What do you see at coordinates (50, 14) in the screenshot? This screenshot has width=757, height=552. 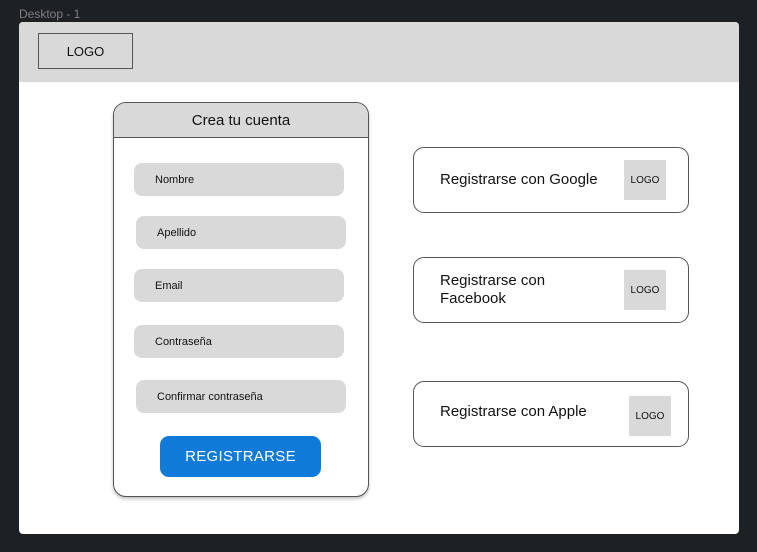 I see `frame-label: Desktop - 1` at bounding box center [50, 14].